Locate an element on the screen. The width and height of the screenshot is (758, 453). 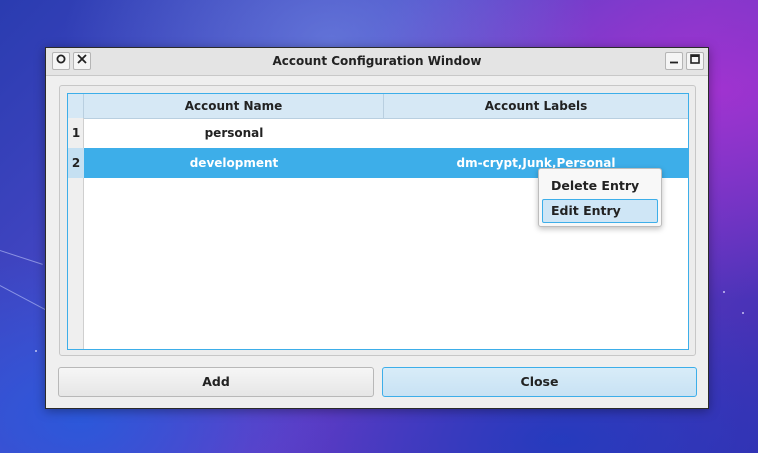
table-corner-button is located at coordinates (76, 106).